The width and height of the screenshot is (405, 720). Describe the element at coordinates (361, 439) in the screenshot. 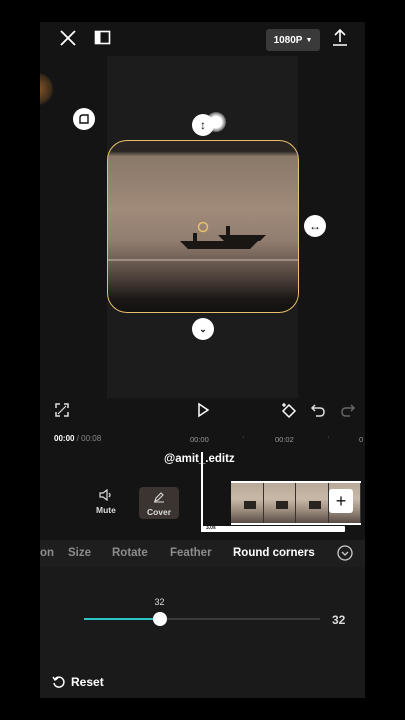

I see `ruler-mark-partial: 0` at that location.